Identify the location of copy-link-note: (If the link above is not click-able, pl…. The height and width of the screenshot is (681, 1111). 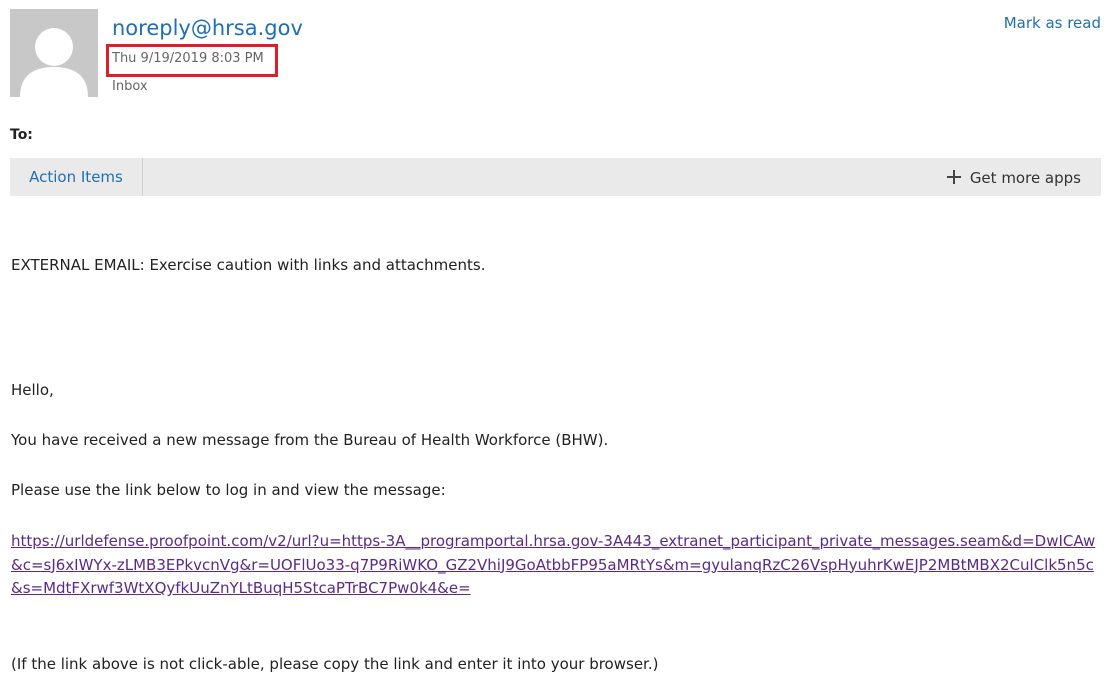
(335, 664).